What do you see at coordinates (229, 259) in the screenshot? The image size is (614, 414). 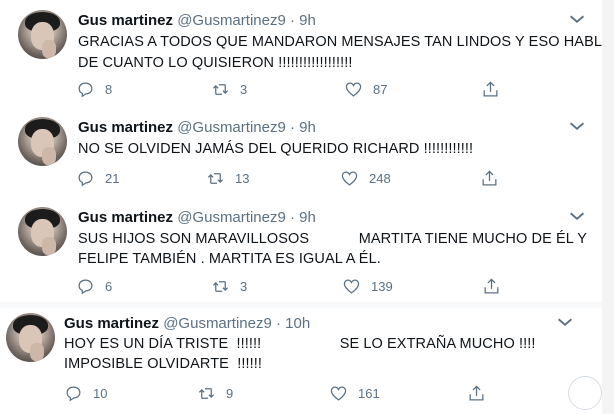 I see `tweet-text-line: FELIPE TAMBIÉN . MARTITA ES IGUAL A ÉL.` at bounding box center [229, 259].